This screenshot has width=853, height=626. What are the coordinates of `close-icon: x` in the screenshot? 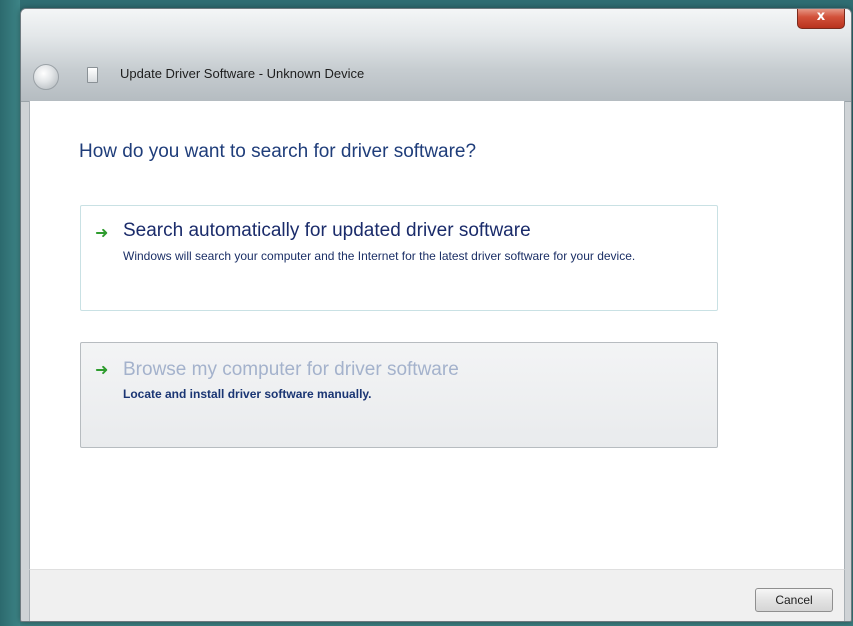 It's located at (821, 16).